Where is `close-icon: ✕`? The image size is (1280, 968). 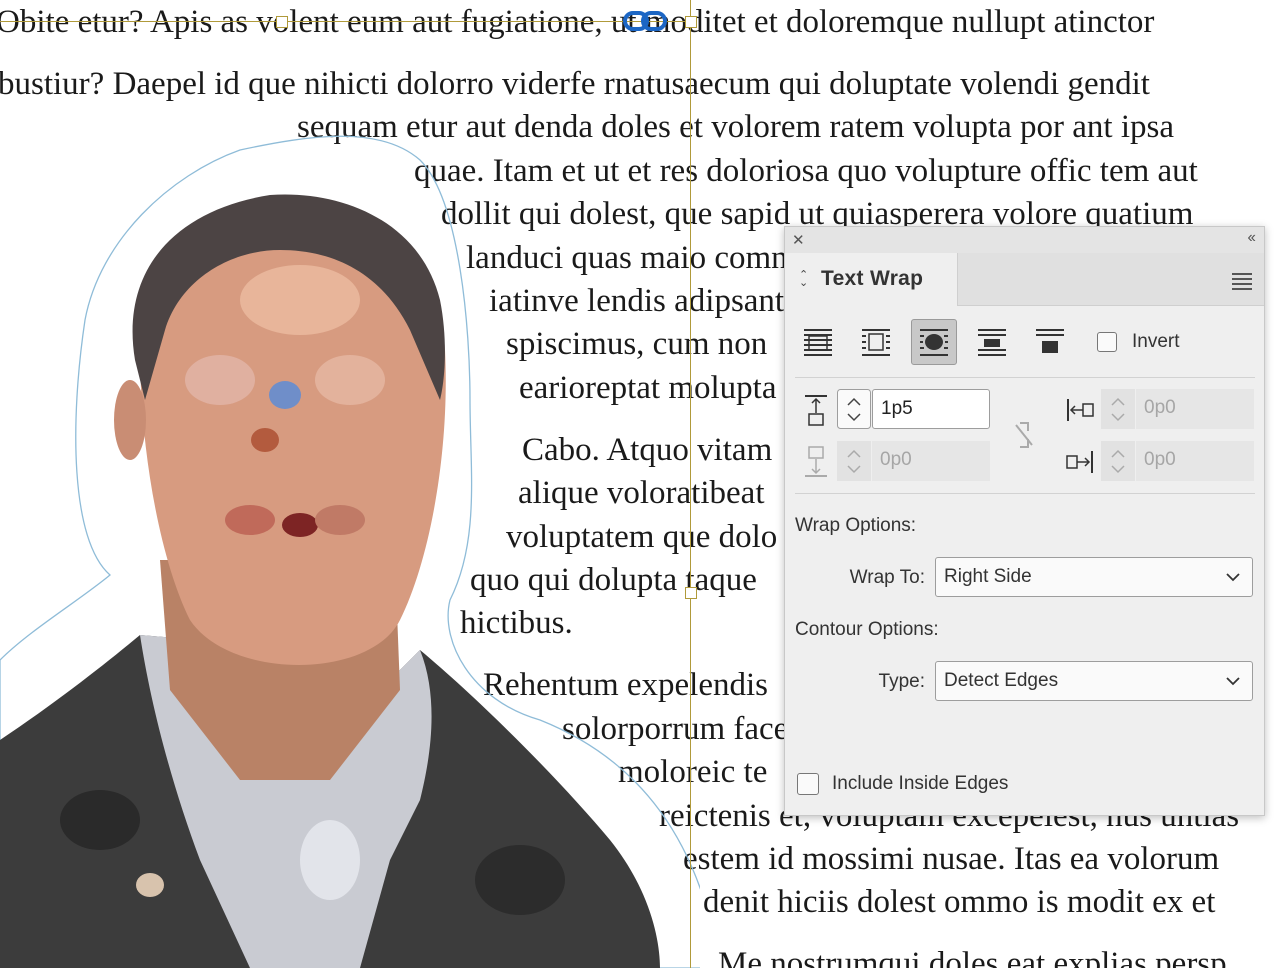 close-icon: ✕ is located at coordinates (798, 240).